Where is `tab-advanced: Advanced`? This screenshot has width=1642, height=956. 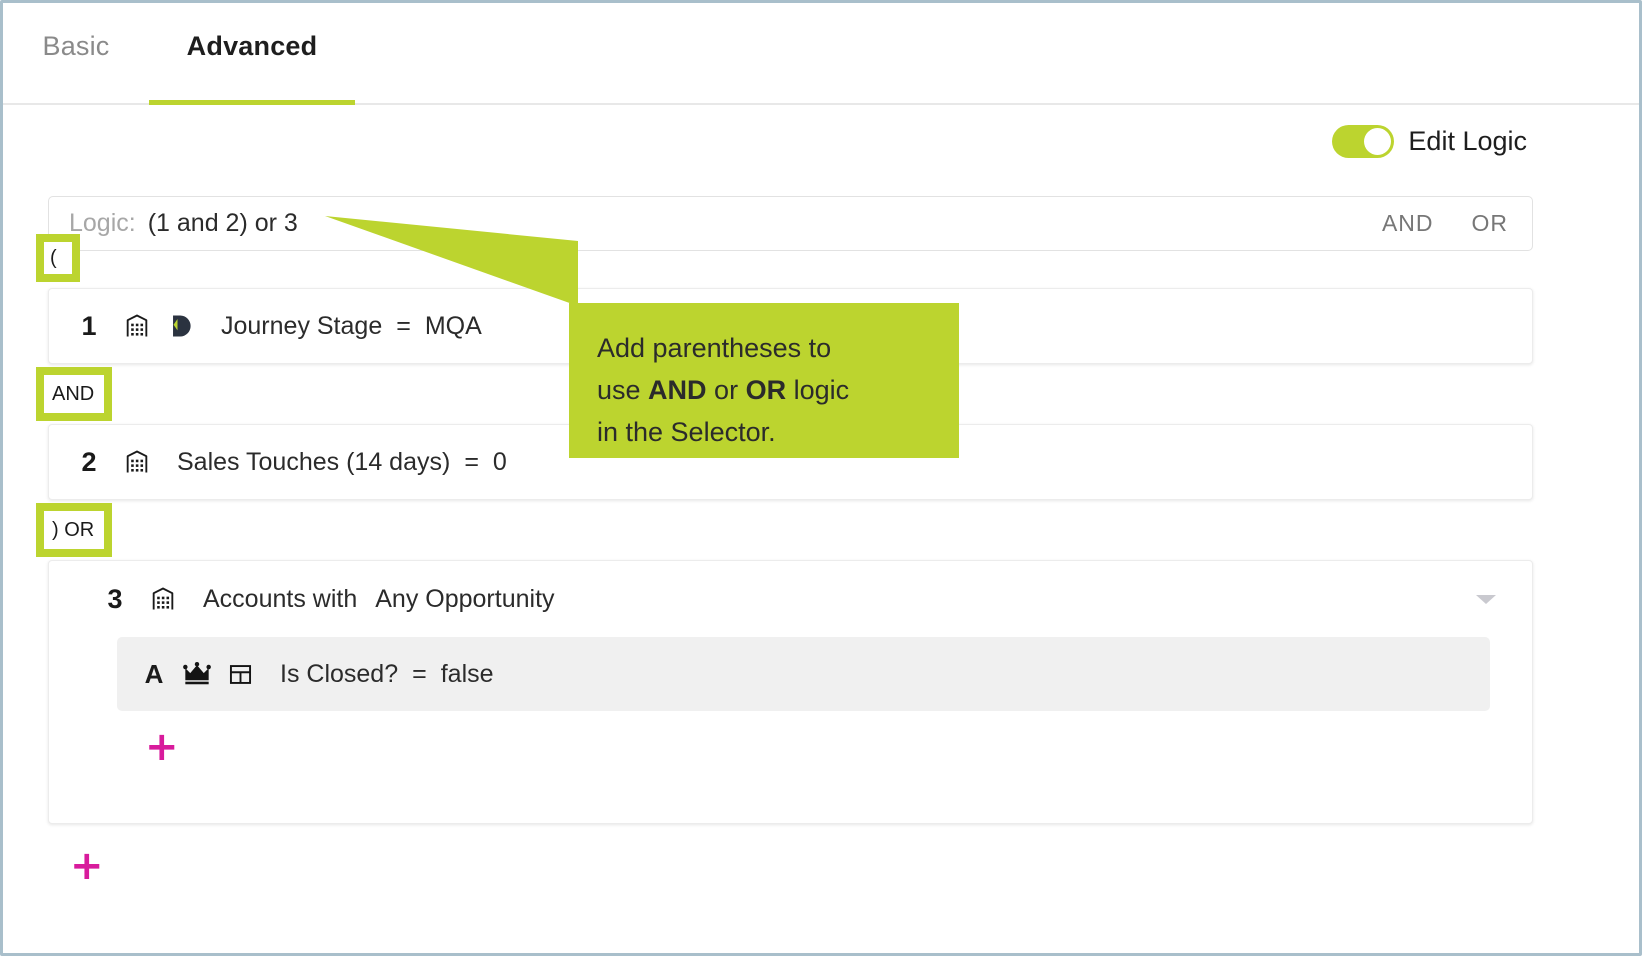 tab-advanced: Advanced is located at coordinates (252, 54).